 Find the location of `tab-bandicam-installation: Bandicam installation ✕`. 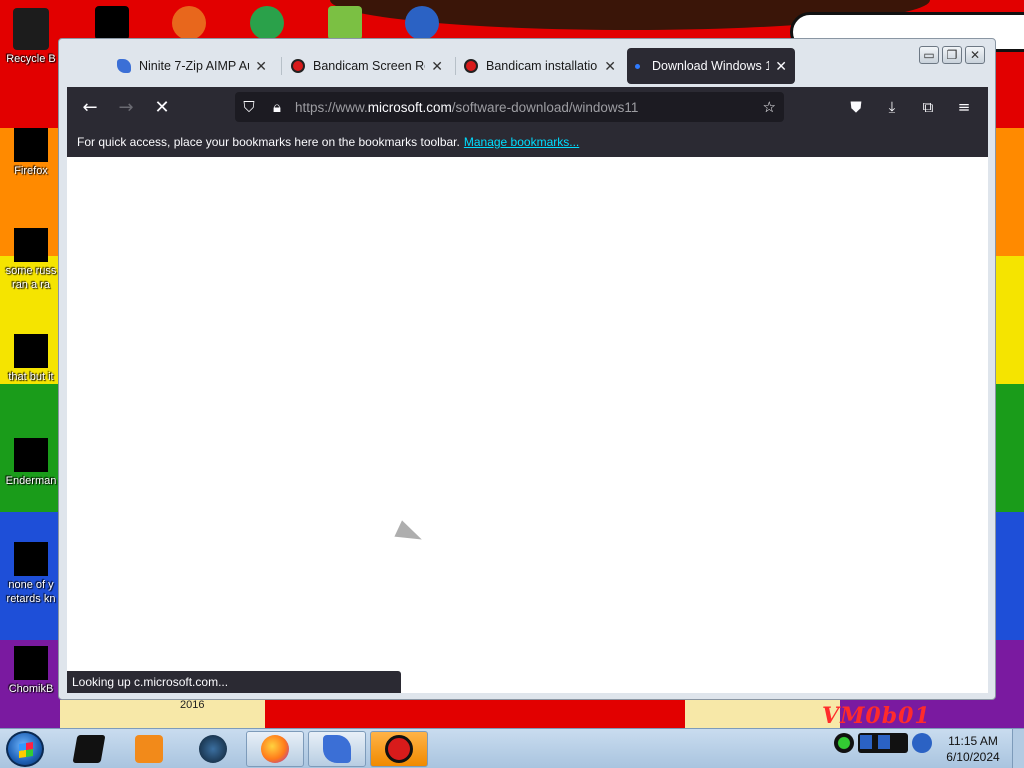

tab-bandicam-installation: Bandicam installation ✕ is located at coordinates (540, 66).